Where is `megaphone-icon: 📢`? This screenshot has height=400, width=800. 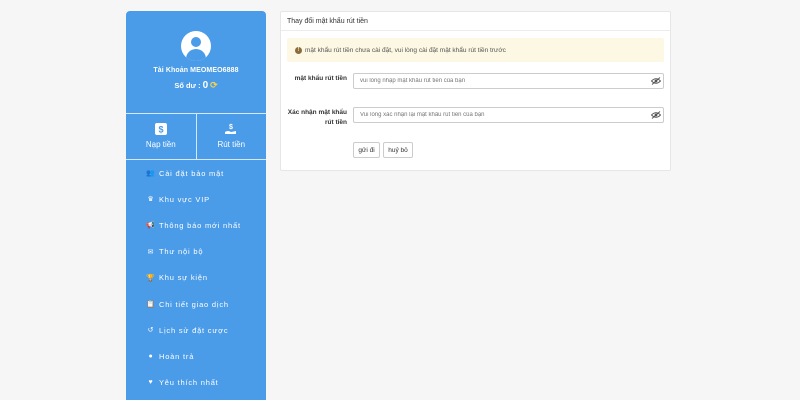
megaphone-icon: 📢 is located at coordinates (151, 226).